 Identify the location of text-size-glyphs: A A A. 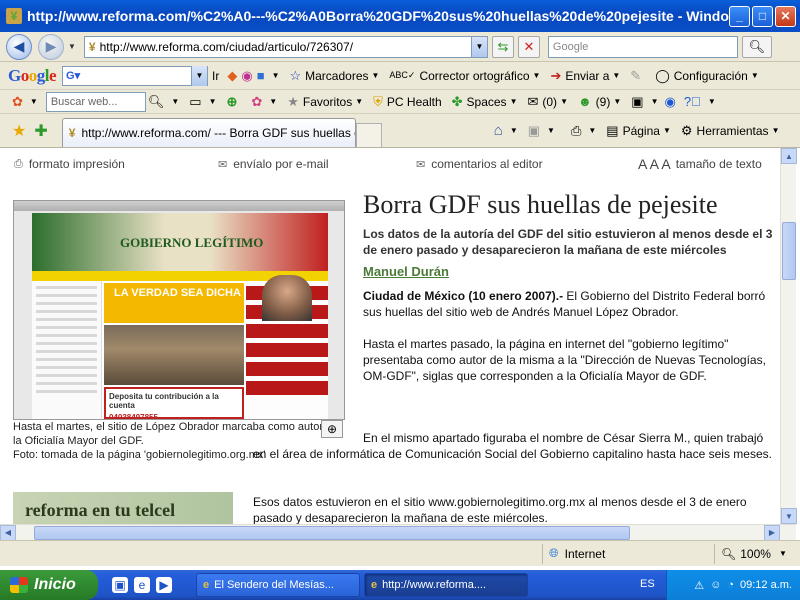
(654, 164).